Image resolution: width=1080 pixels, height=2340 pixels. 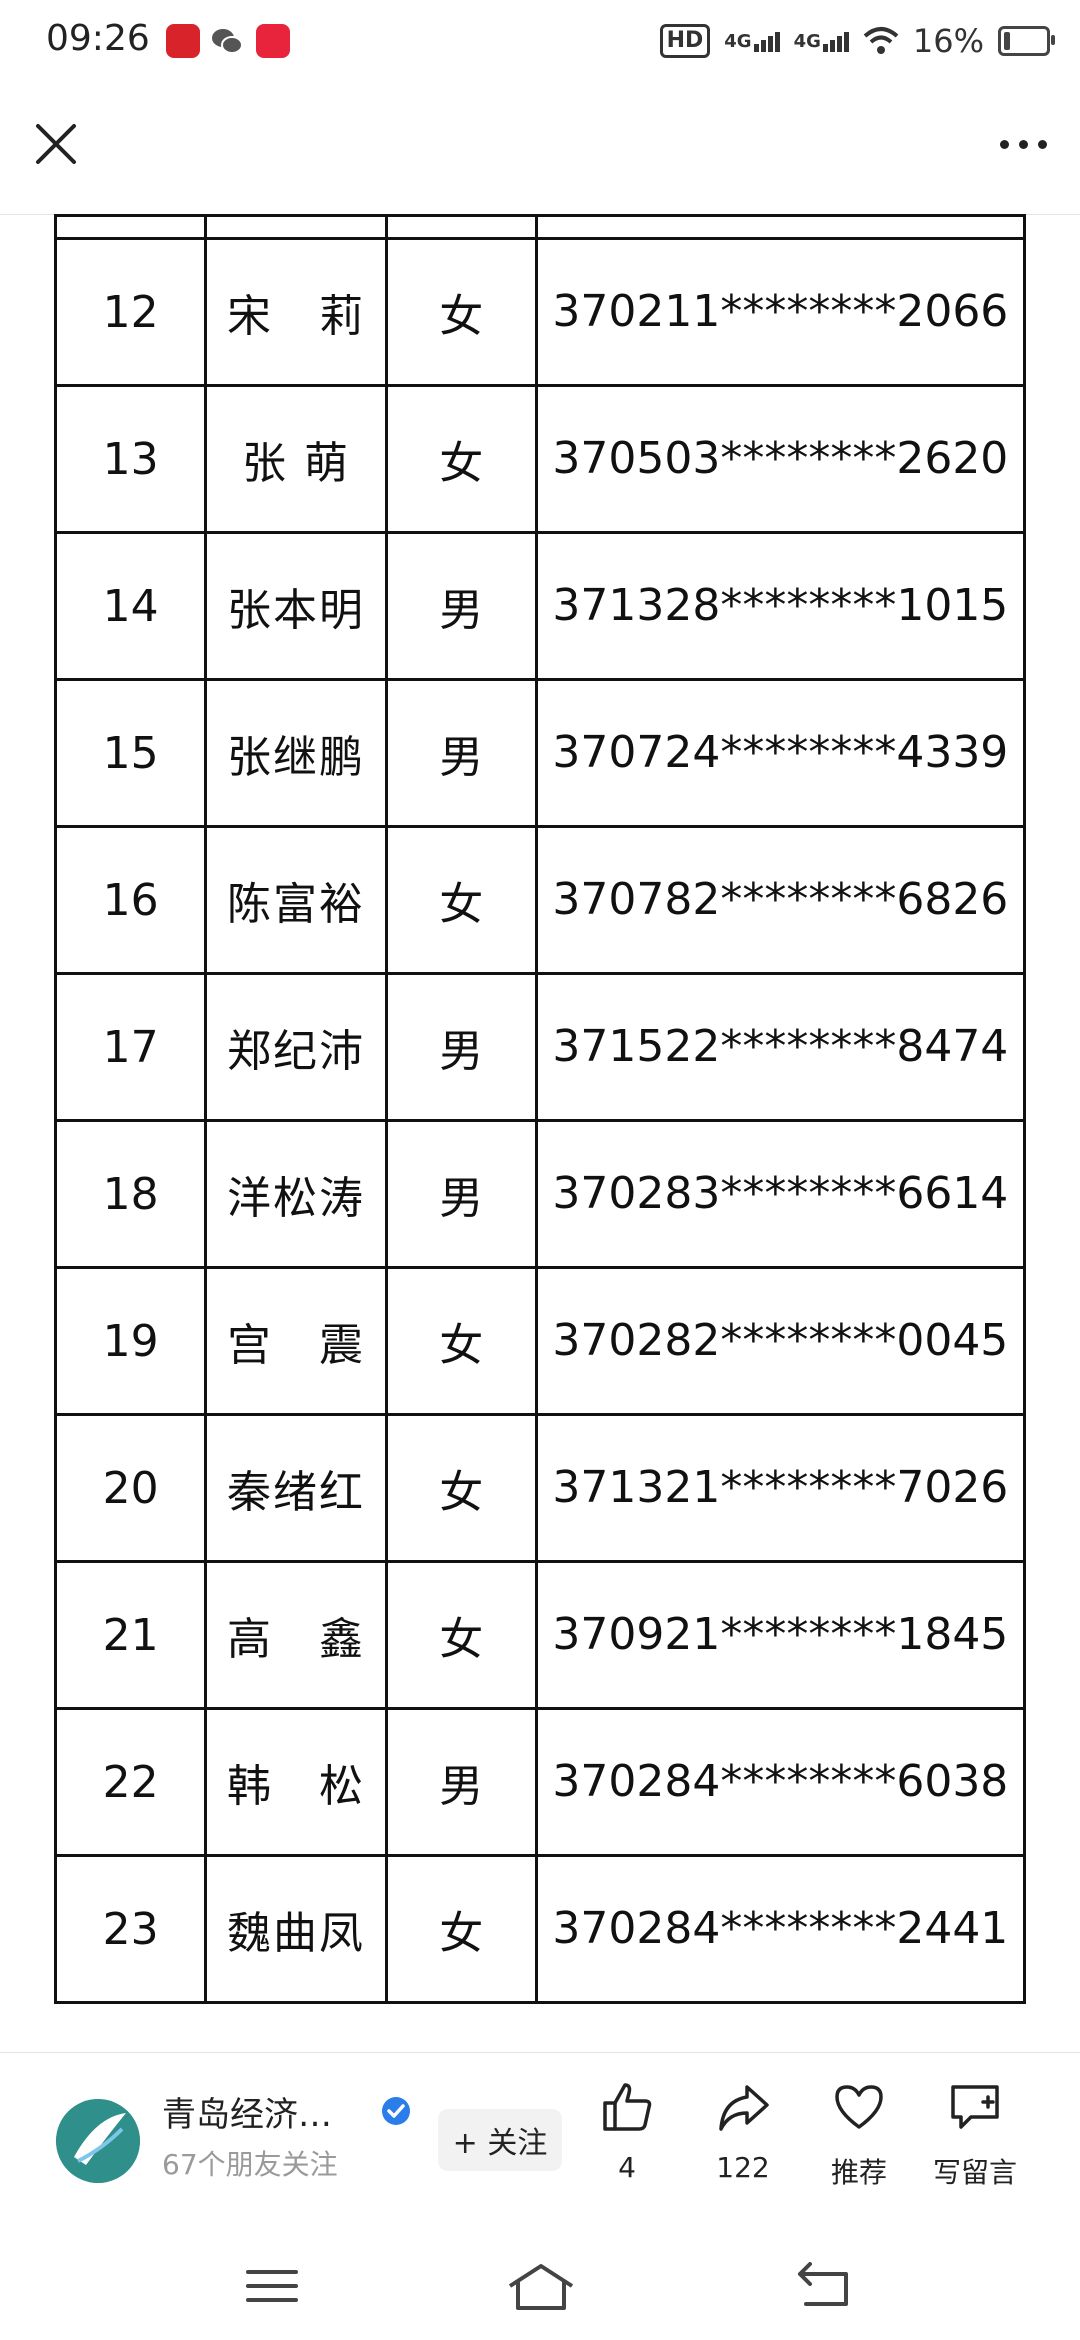 I want to click on row-number: 13, so click(x=131, y=459).